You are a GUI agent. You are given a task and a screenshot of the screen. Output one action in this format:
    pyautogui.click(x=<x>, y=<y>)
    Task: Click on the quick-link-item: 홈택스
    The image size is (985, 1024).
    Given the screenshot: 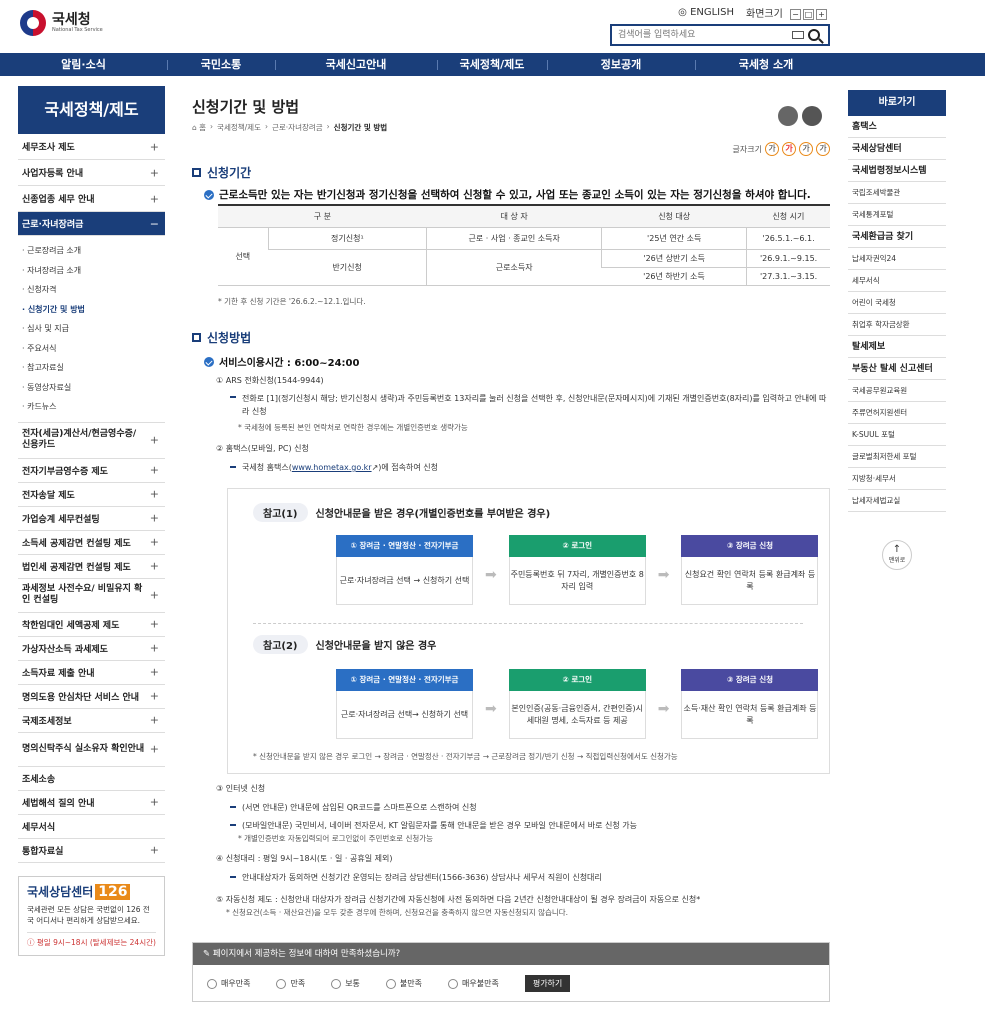 What is the action you would take?
    pyautogui.click(x=897, y=127)
    